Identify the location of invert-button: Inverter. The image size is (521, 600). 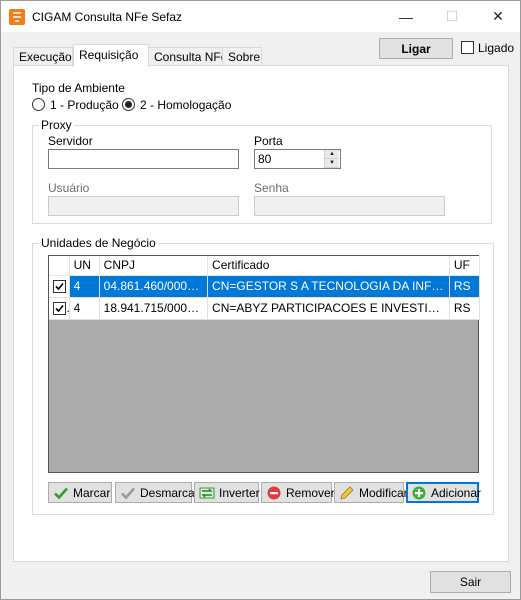
(227, 492).